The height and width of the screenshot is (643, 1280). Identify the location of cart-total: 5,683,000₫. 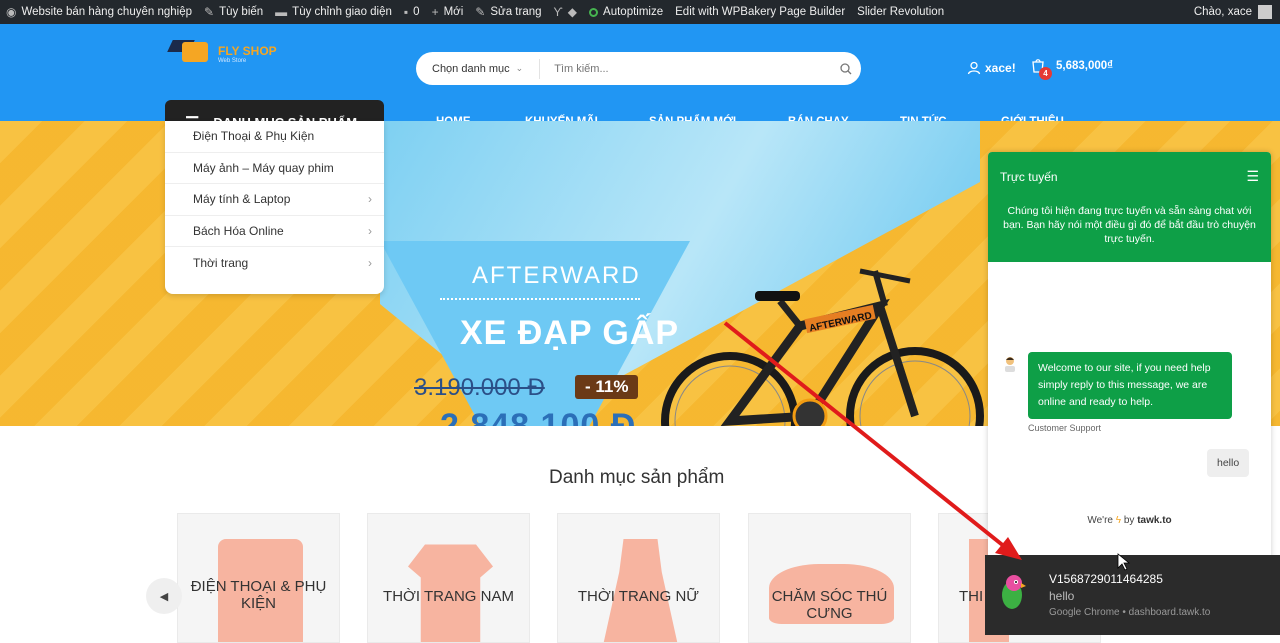
(1085, 66).